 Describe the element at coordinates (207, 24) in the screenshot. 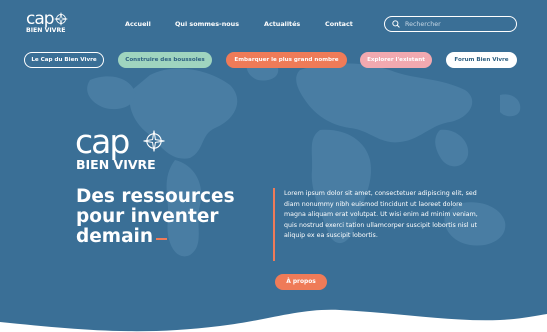

I see `nav-qui-sommes-nous: Qui sommes-nous` at that location.